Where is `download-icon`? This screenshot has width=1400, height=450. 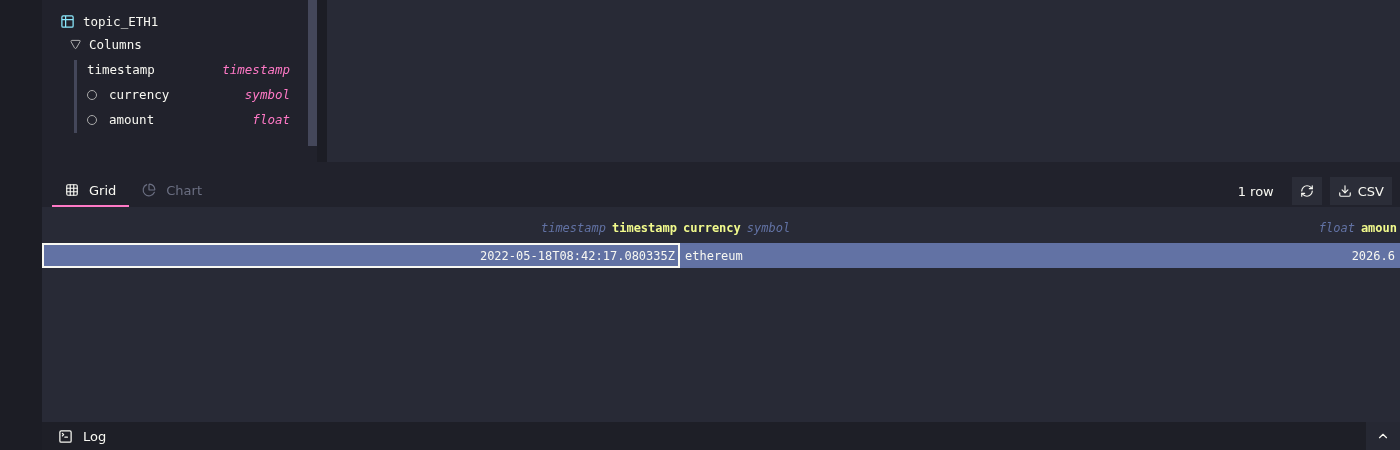
download-icon is located at coordinates (1344, 191).